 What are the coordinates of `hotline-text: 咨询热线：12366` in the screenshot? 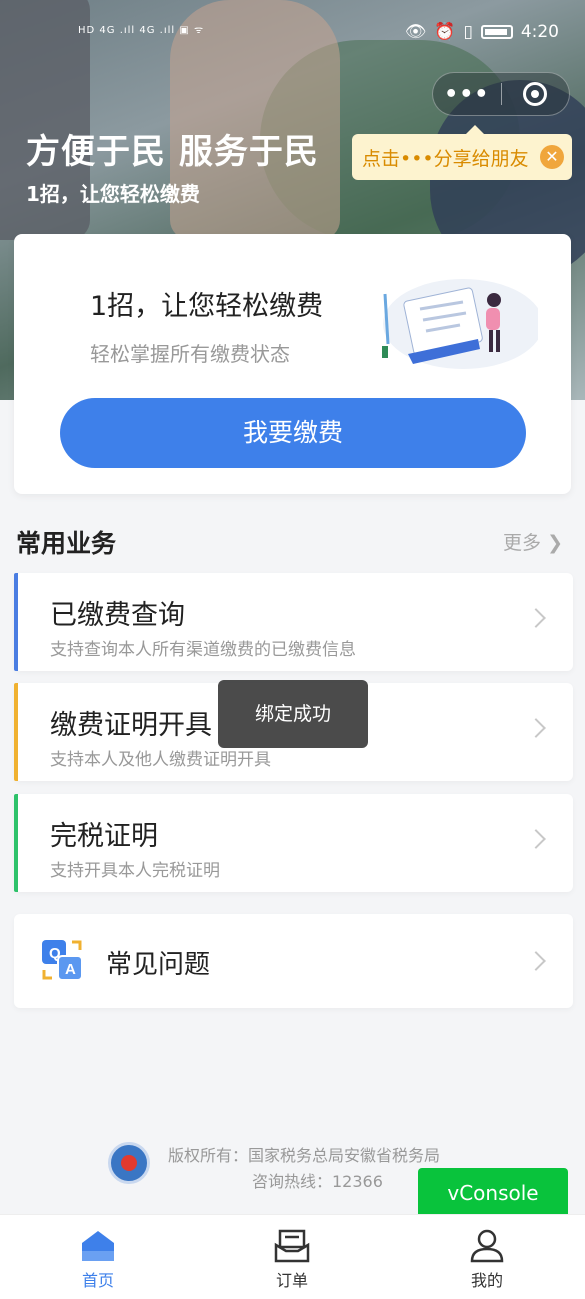 It's located at (317, 1181).